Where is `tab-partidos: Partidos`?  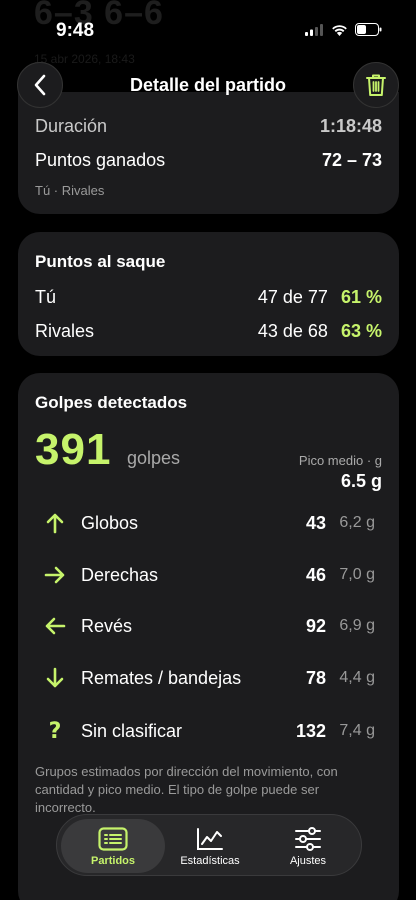
tab-partidos: Partidos is located at coordinates (113, 846).